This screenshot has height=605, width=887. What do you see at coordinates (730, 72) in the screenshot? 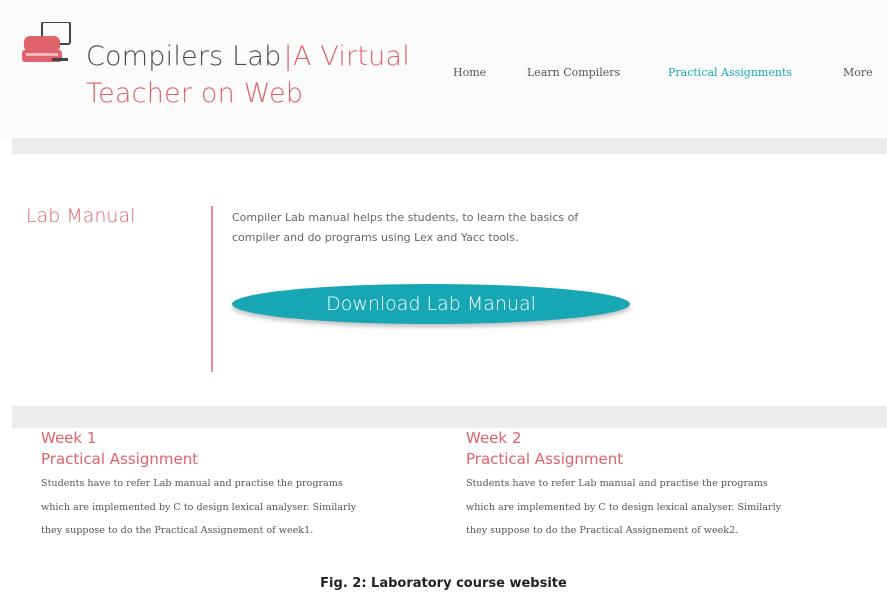
I see `nav-practical-assignments: Practical Assignments` at bounding box center [730, 72].